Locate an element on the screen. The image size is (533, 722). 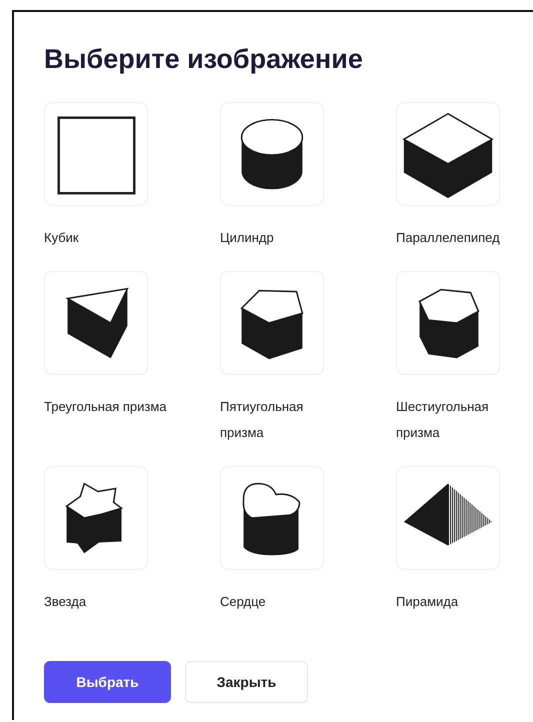
triangular-prism-icon is located at coordinates (97, 323).